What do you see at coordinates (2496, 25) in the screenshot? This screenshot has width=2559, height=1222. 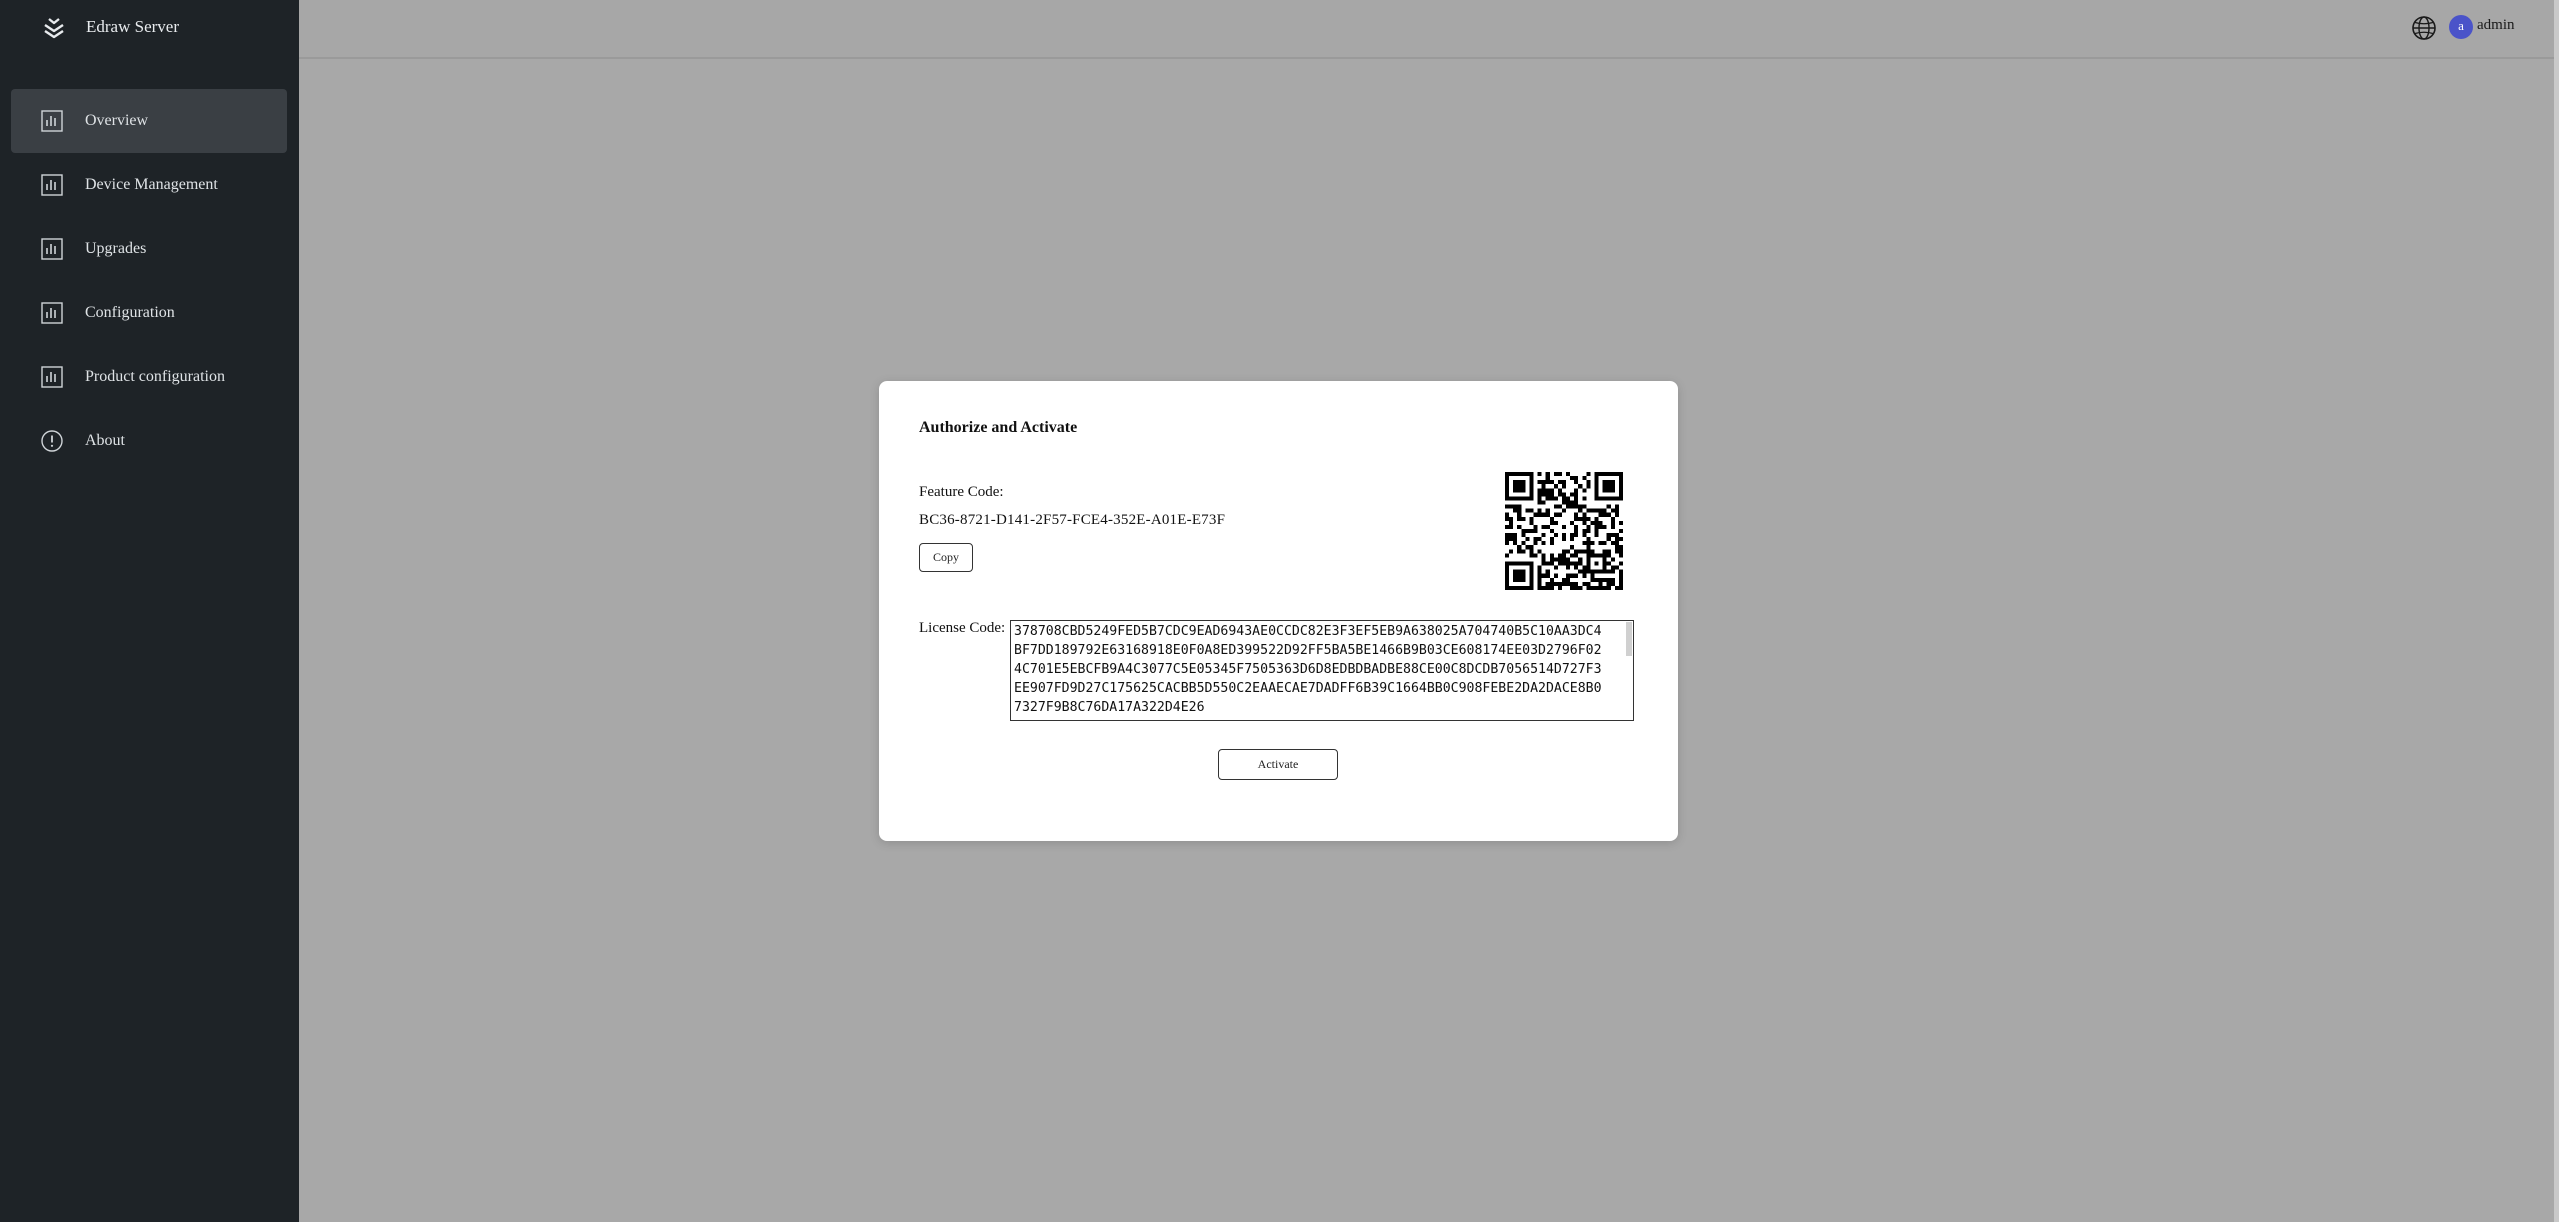 I see `username: admin` at bounding box center [2496, 25].